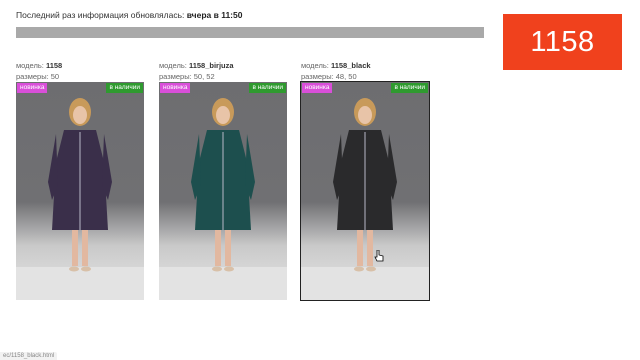  What do you see at coordinates (214, 15) in the screenshot?
I see `update-value: вчера в 11:50` at bounding box center [214, 15].